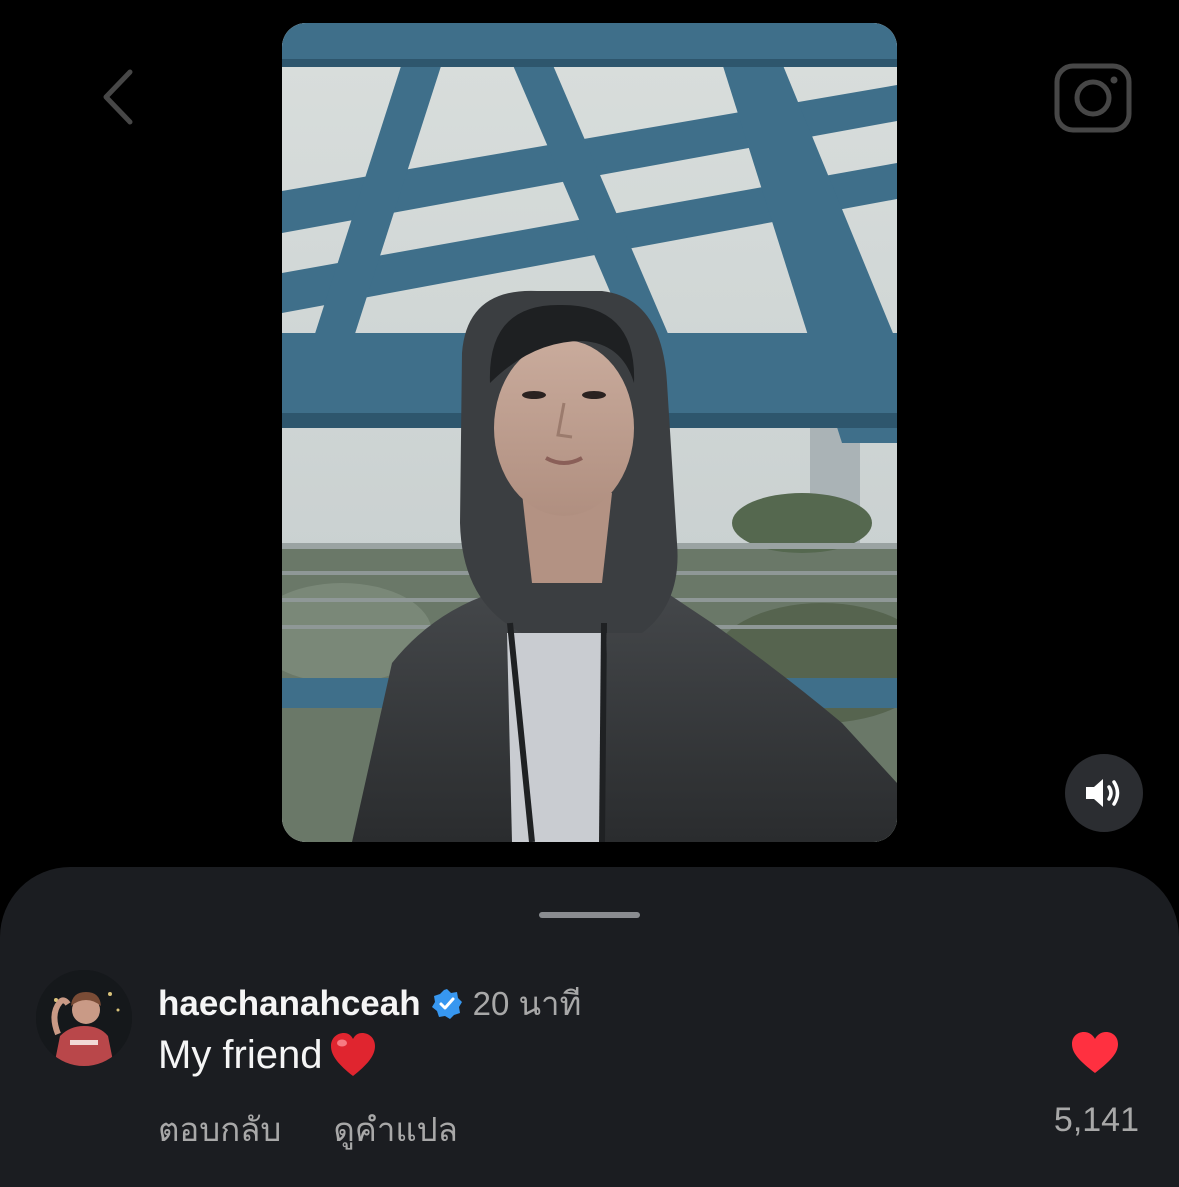 The image size is (1179, 1187). Describe the element at coordinates (352, 1054) in the screenshot. I see `red-heart-emoji` at that location.